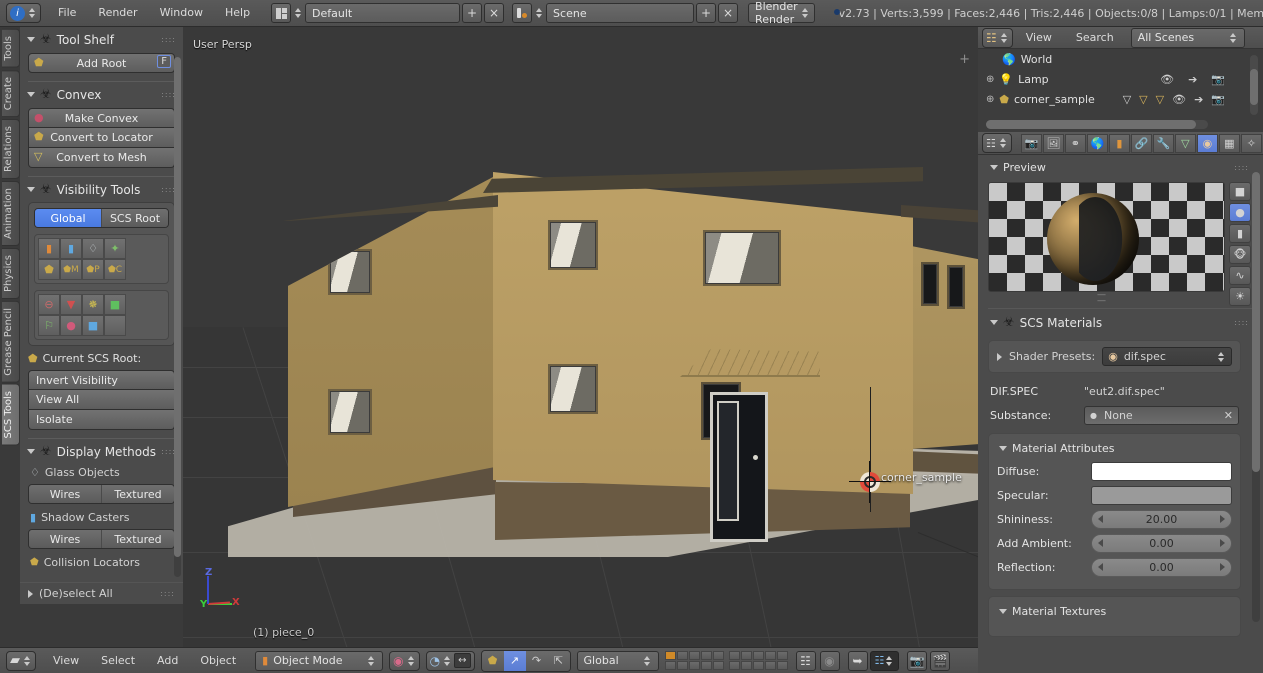  What do you see at coordinates (65, 539) in the screenshot?
I see `shadow-wires-option: Wires` at bounding box center [65, 539].